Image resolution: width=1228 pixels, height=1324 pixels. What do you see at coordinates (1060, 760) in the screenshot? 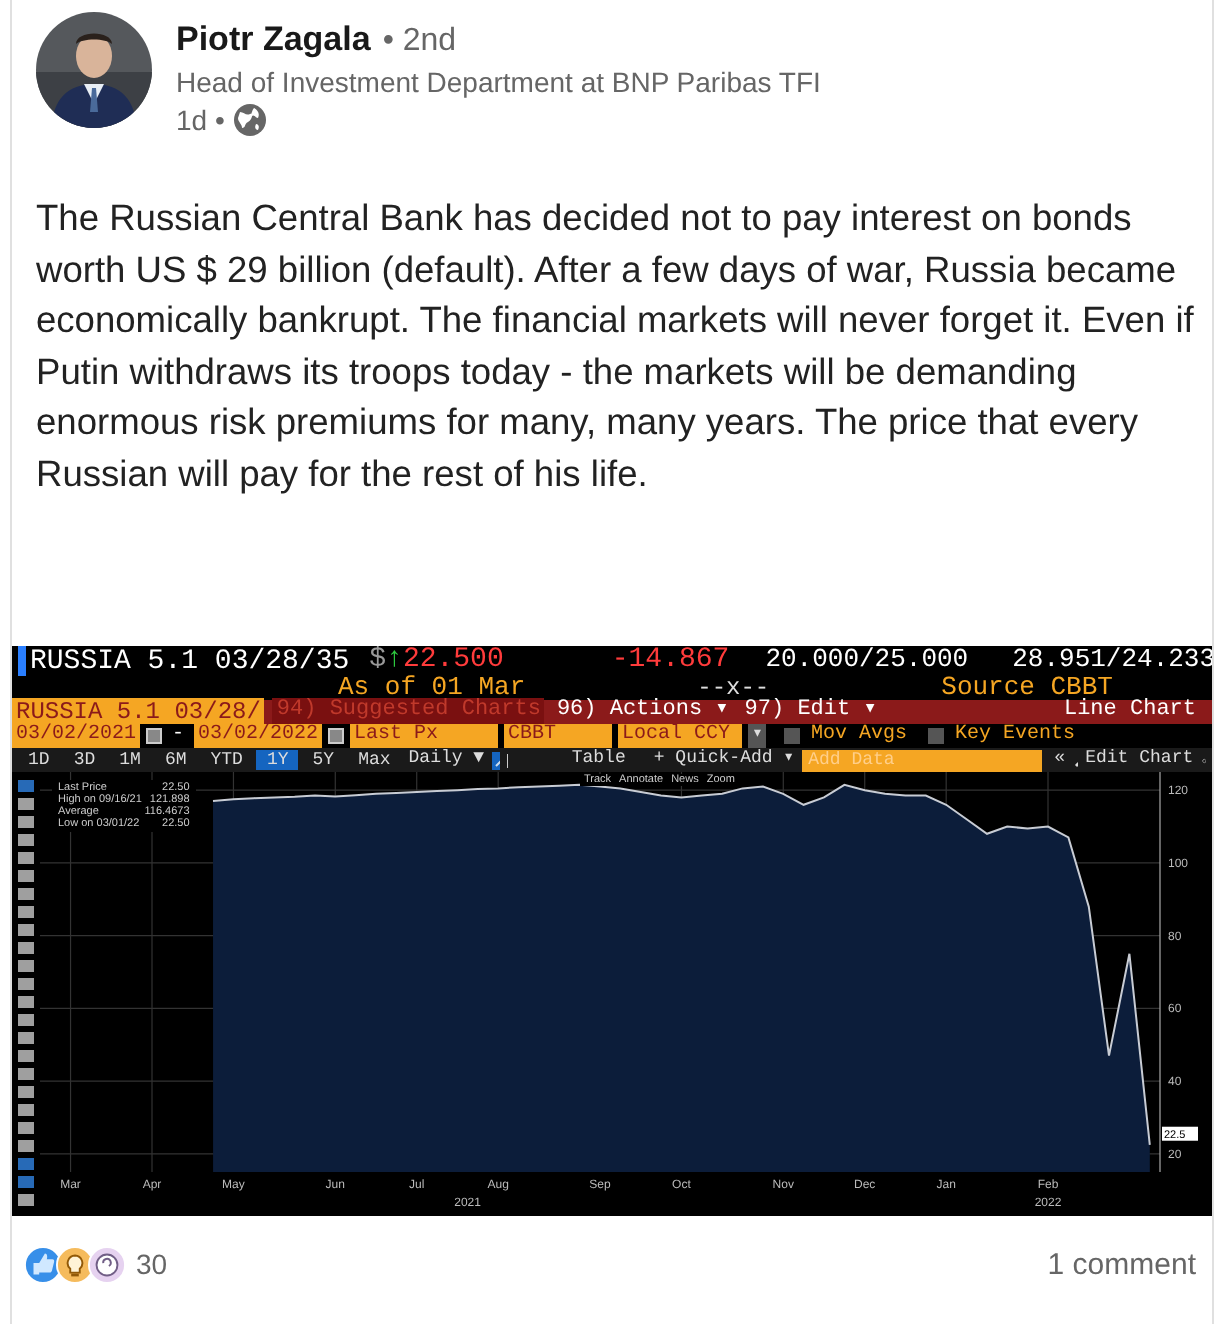
I see `collapse-button: «` at bounding box center [1060, 760].